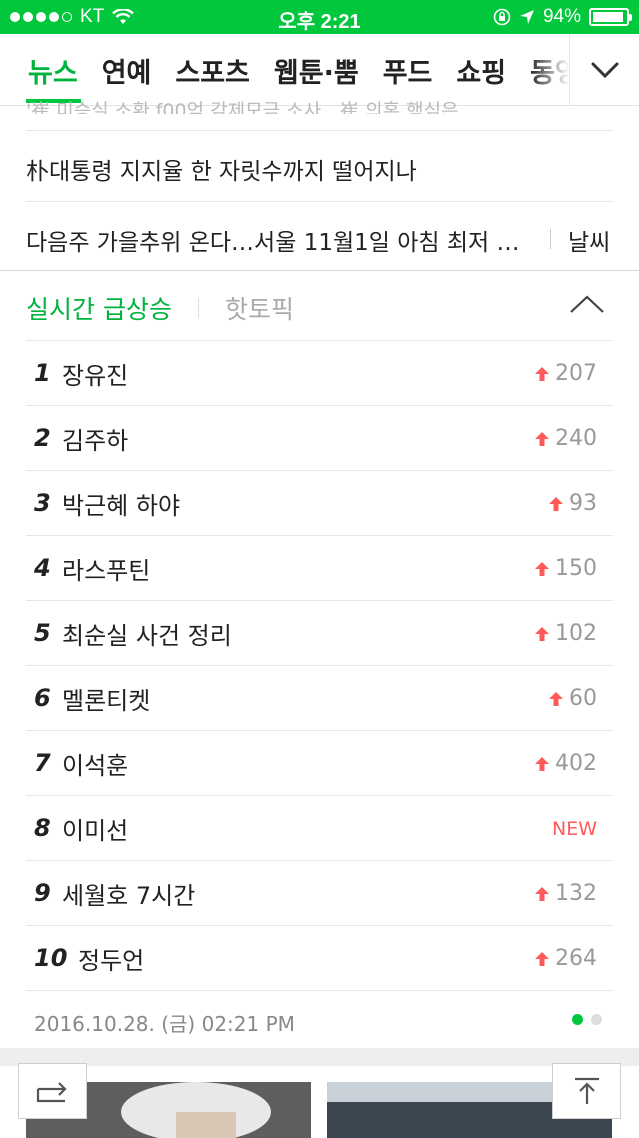 This screenshot has width=639, height=1138. Describe the element at coordinates (319, 169) in the screenshot. I see `headline-link: 朴대통령 지지율 한 자릿수까지 떨어지나` at that location.